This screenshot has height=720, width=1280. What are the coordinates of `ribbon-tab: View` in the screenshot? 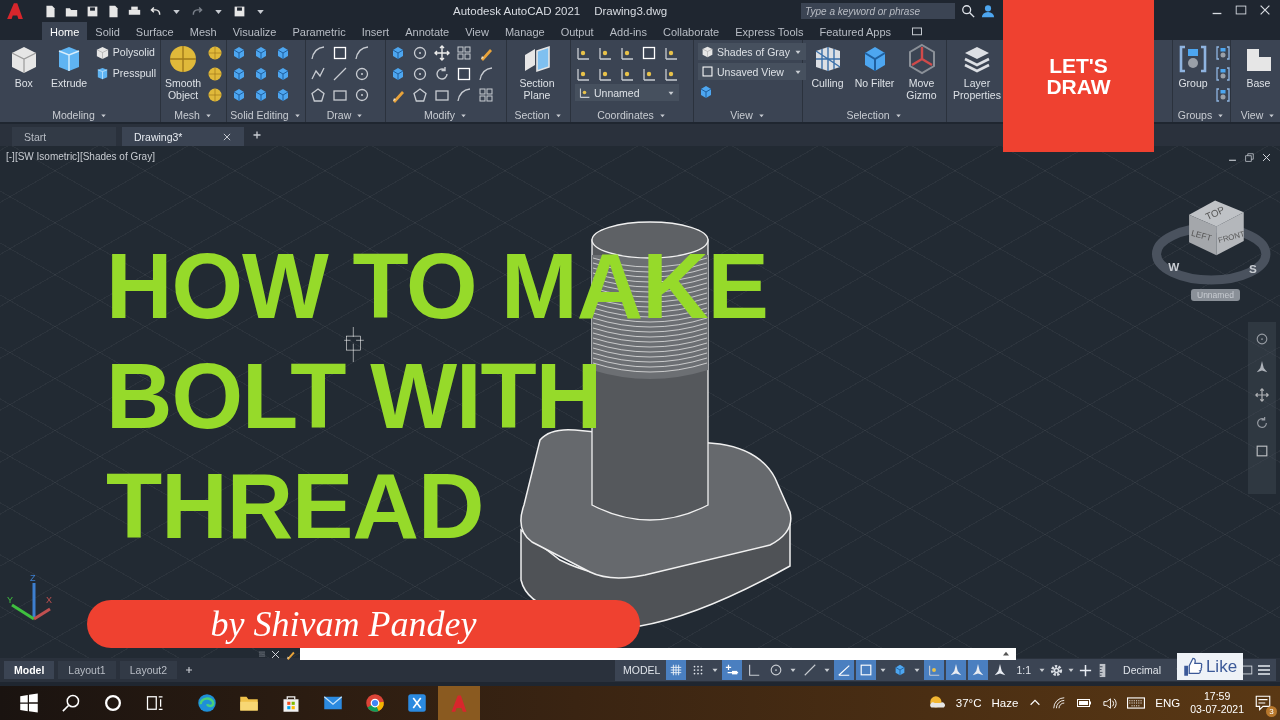 It's located at (477, 31).